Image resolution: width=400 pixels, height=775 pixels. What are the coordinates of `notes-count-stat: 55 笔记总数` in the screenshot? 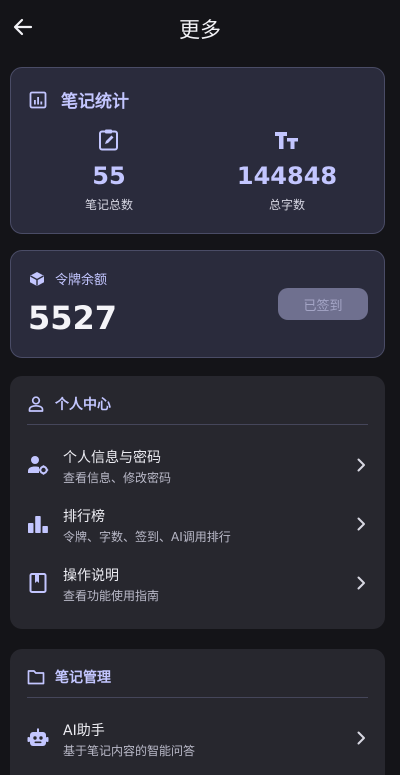 It's located at (109, 169).